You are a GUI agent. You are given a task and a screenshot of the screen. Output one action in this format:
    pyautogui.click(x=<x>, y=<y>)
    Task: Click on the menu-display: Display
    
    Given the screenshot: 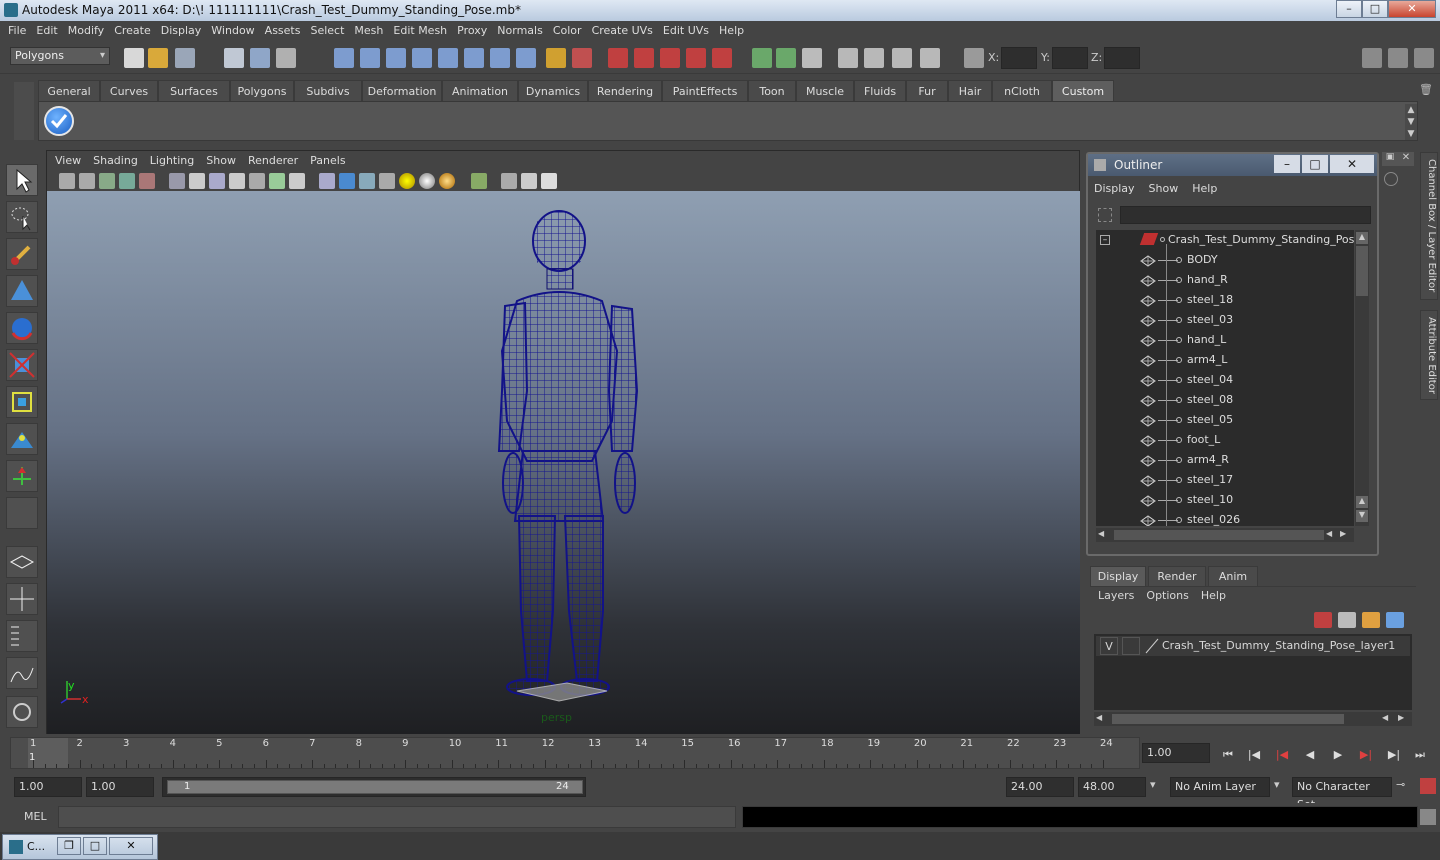 What is the action you would take?
    pyautogui.click(x=181, y=31)
    